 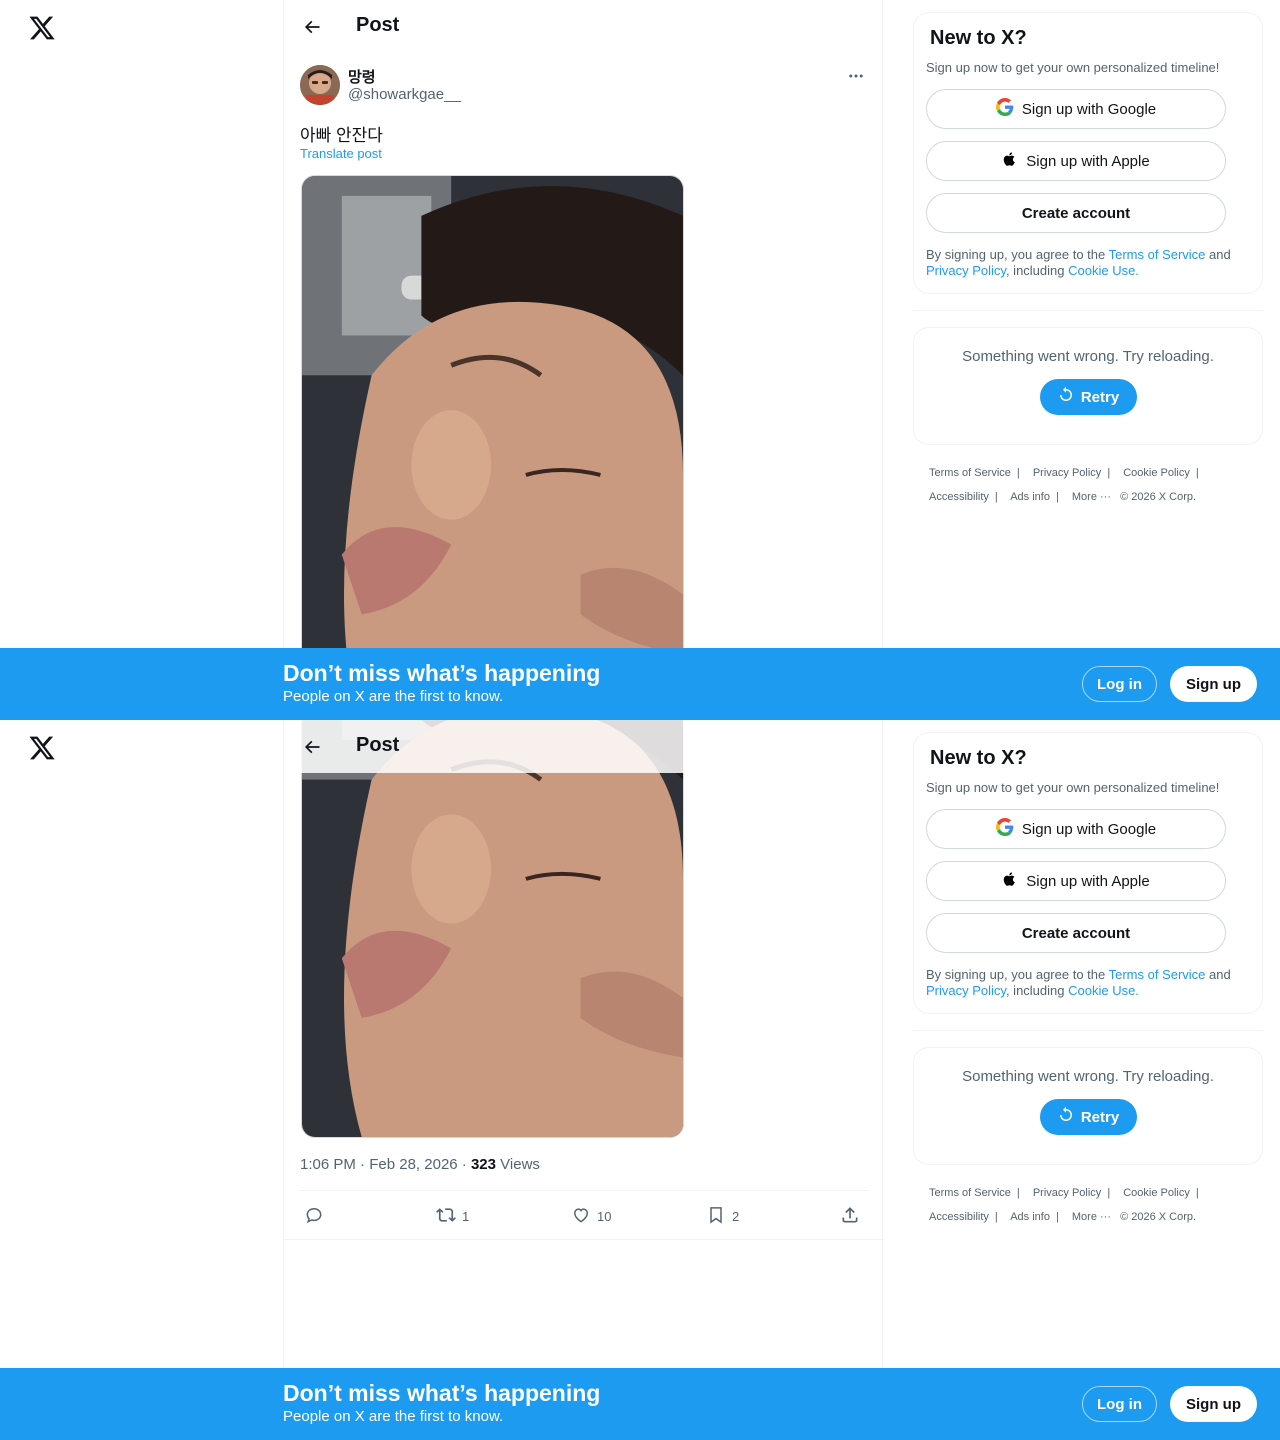 I want to click on footer-copyright: © 2026 X Corp., so click(x=1158, y=1217).